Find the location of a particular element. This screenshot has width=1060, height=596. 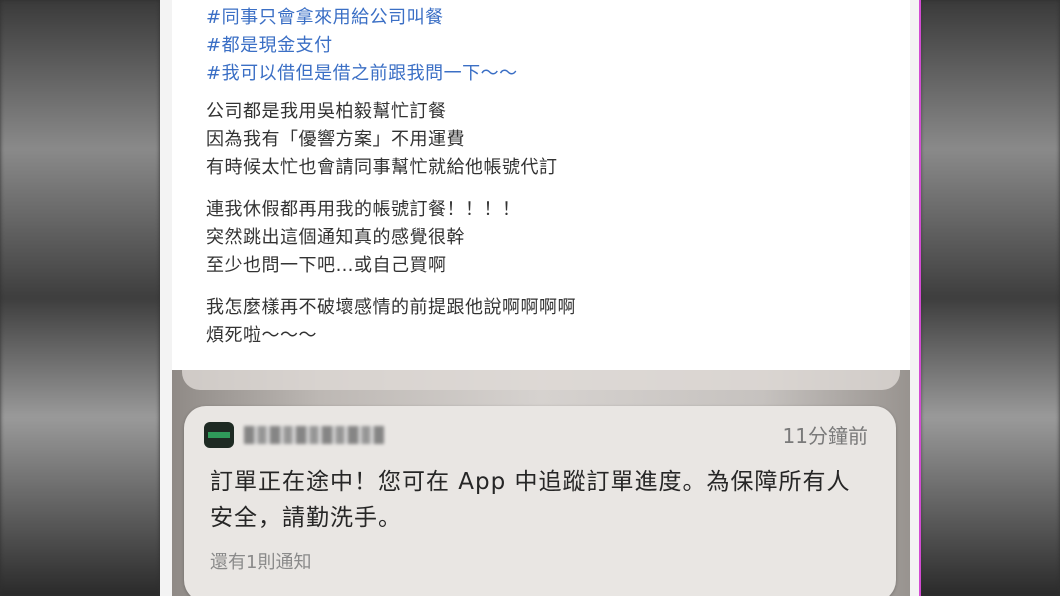

more-notifications-label: 還有1則通知 is located at coordinates (260, 561).